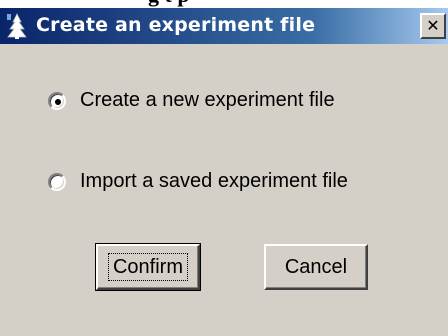 The height and width of the screenshot is (336, 448). I want to click on radio-button-import-saved, so click(57, 181).